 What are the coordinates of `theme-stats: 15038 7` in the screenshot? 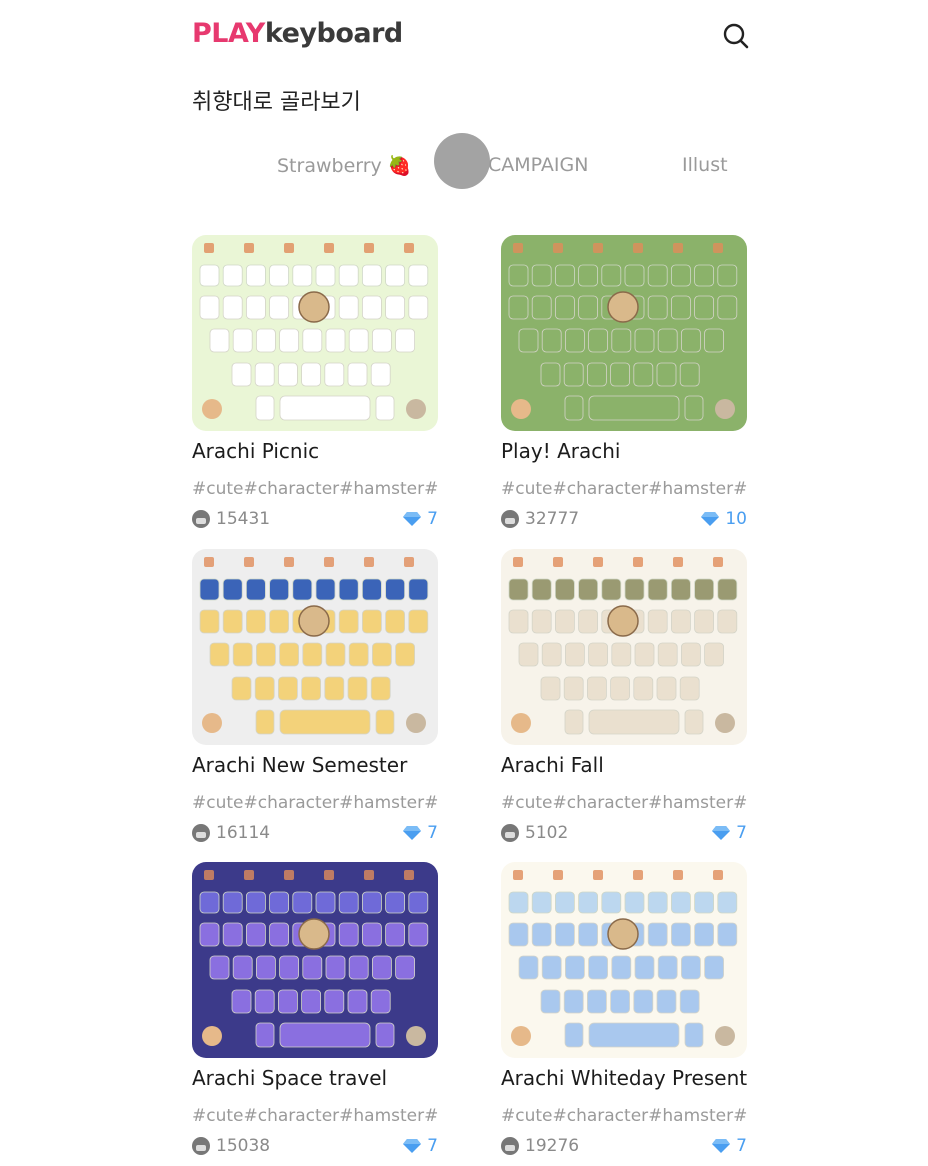 It's located at (315, 1147).